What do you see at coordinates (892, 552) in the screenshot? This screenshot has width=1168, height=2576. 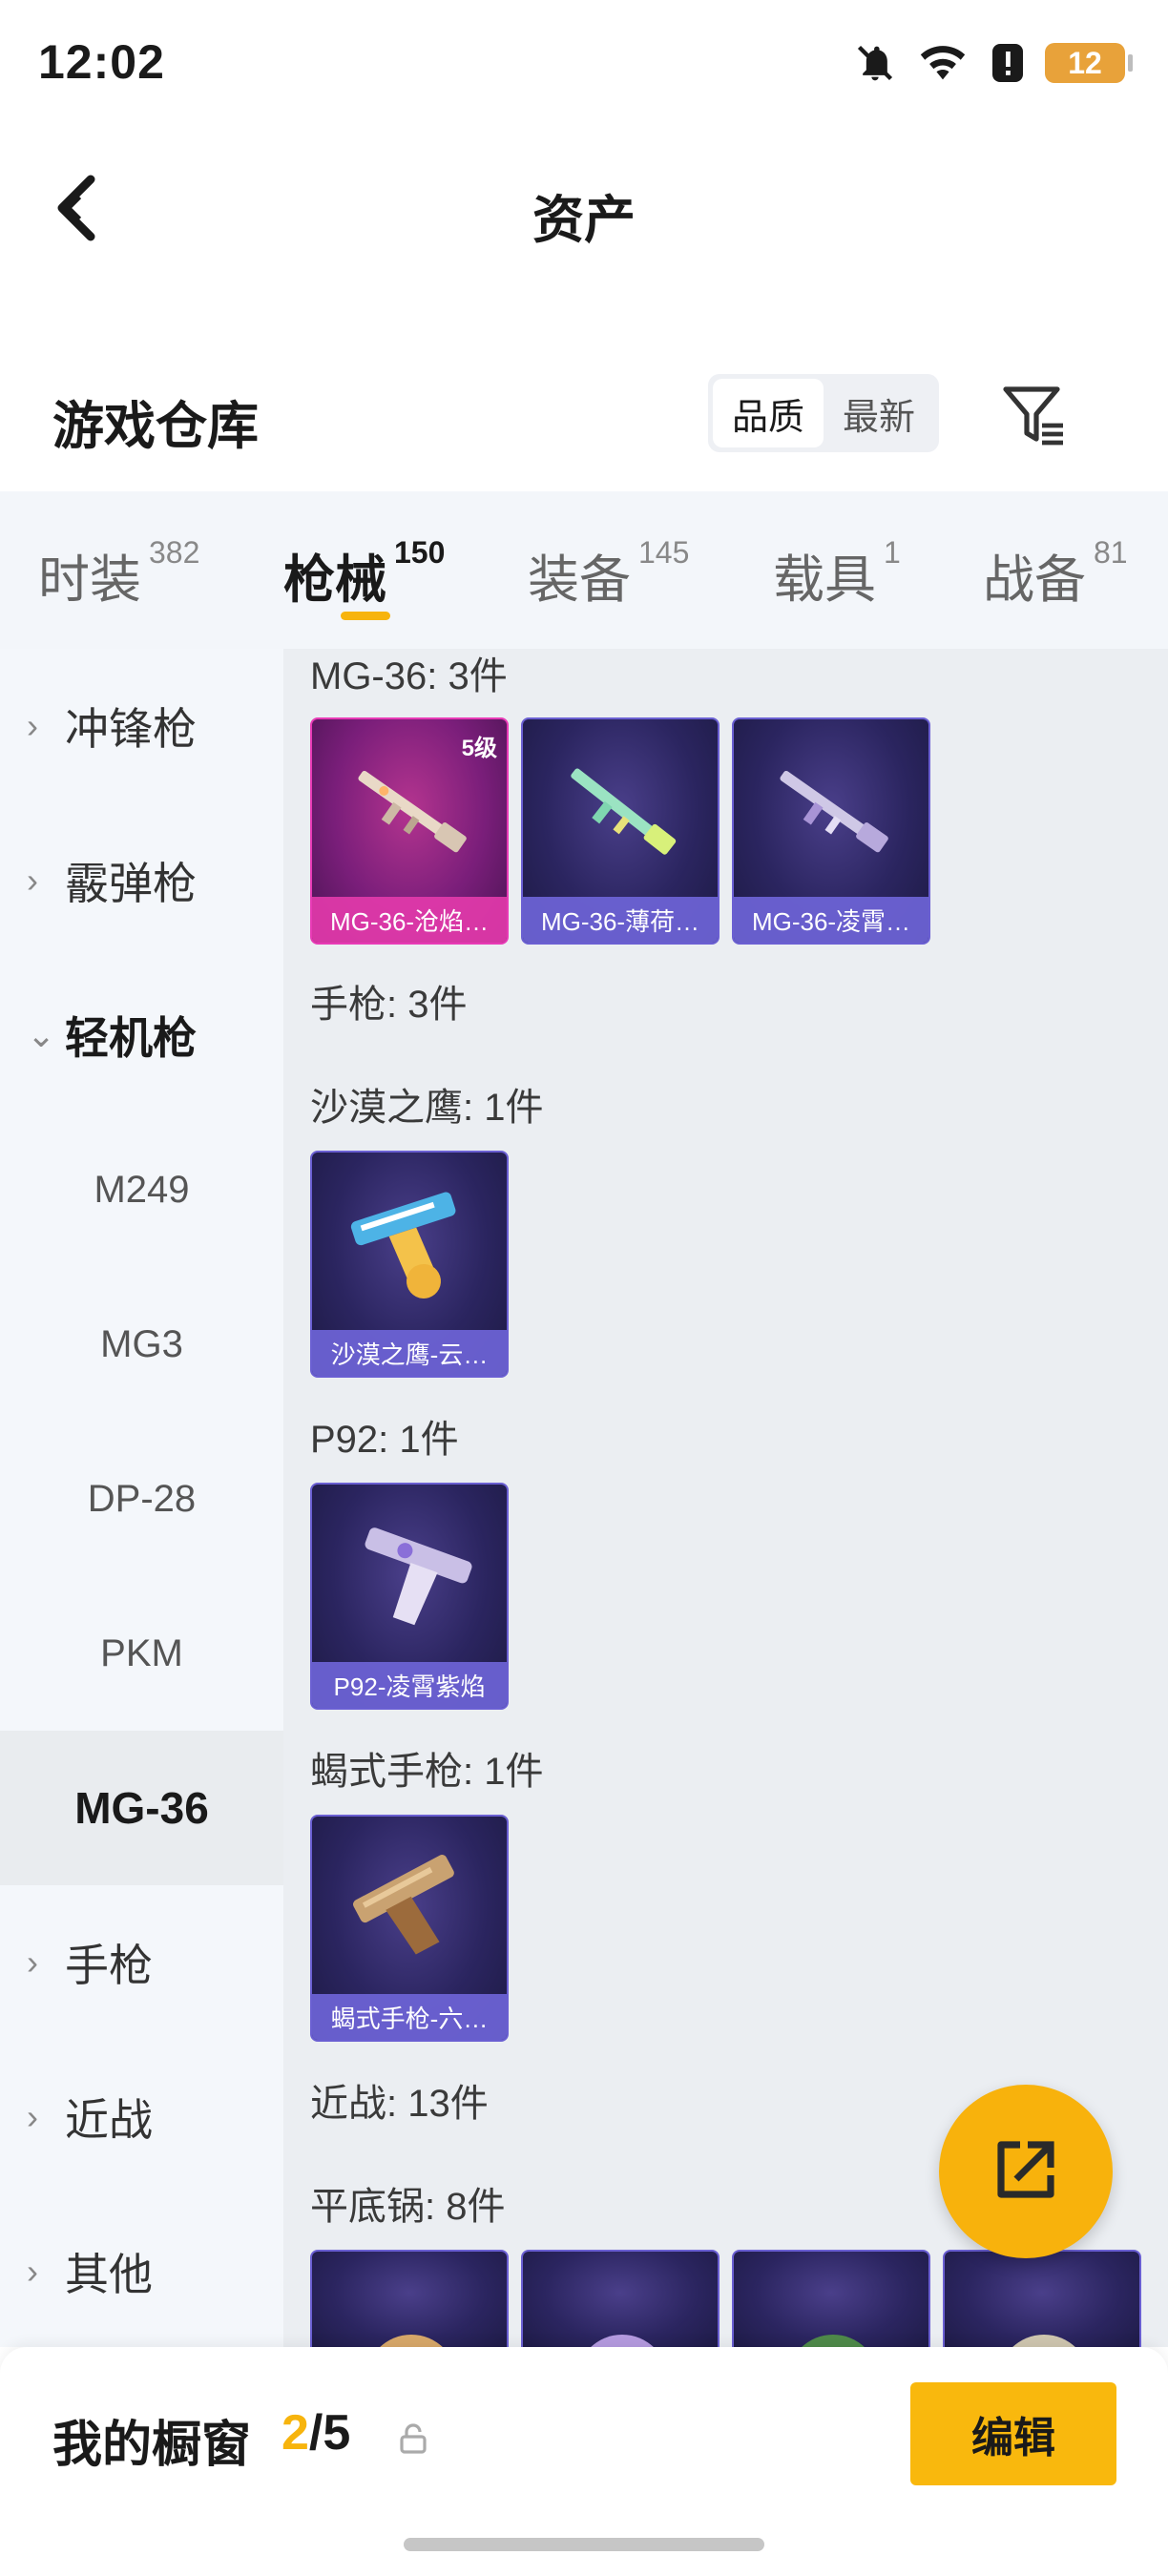 I see `tab-count: 1` at bounding box center [892, 552].